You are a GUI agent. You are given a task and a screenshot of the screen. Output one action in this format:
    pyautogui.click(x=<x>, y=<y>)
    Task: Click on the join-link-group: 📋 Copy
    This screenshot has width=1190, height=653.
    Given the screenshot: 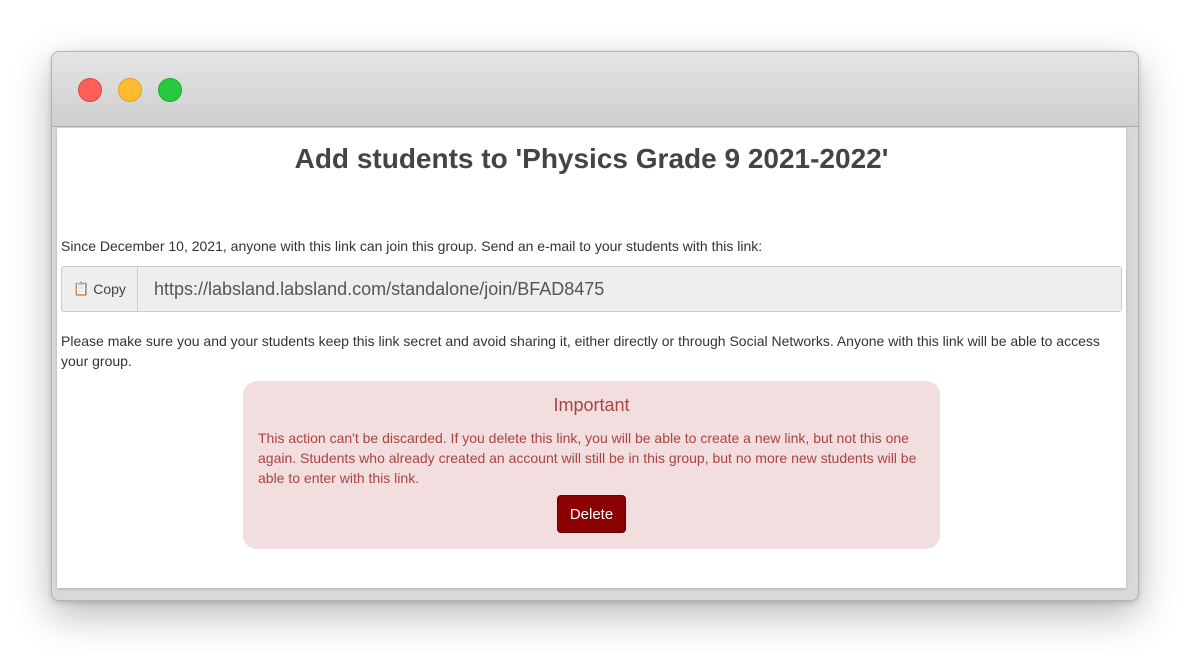 What is the action you would take?
    pyautogui.click(x=591, y=289)
    